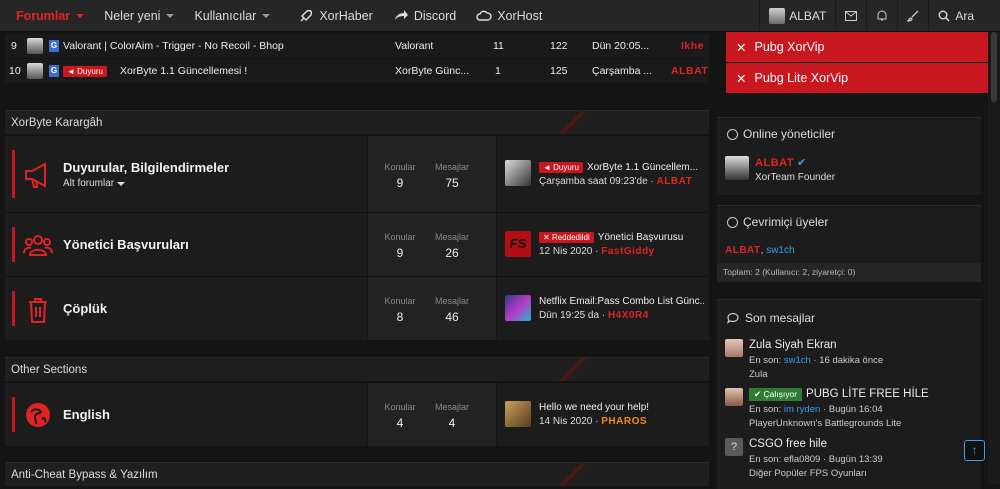 This screenshot has width=1000, height=489. I want to click on pubg-lite-xorvip-button: ✕ Pubg Lite XorVip, so click(857, 78).